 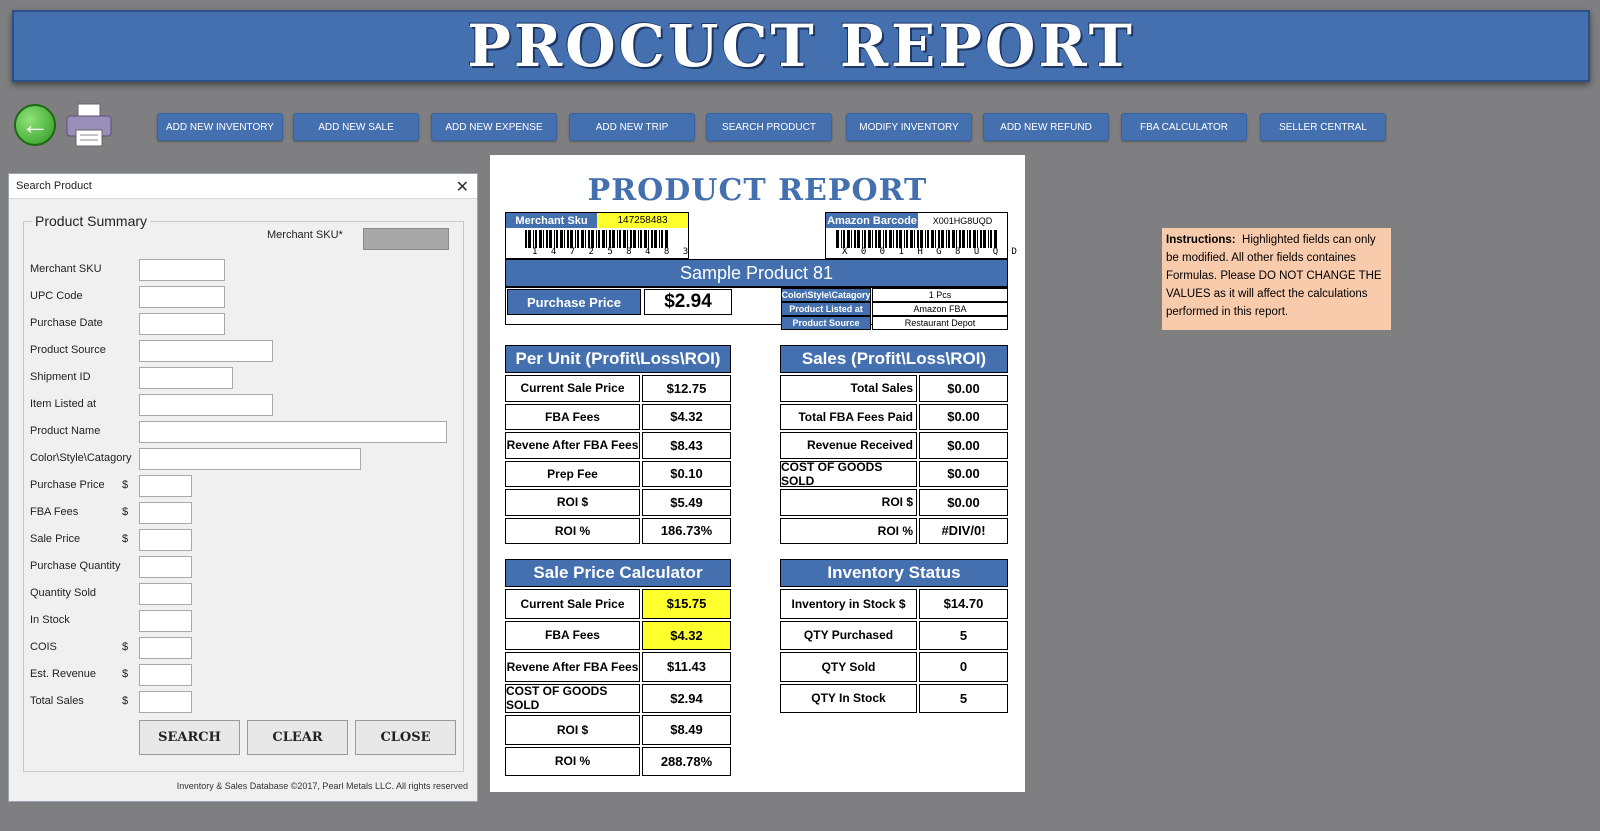 I want to click on inventory-row-label: QTY Sold, so click(x=848, y=667).